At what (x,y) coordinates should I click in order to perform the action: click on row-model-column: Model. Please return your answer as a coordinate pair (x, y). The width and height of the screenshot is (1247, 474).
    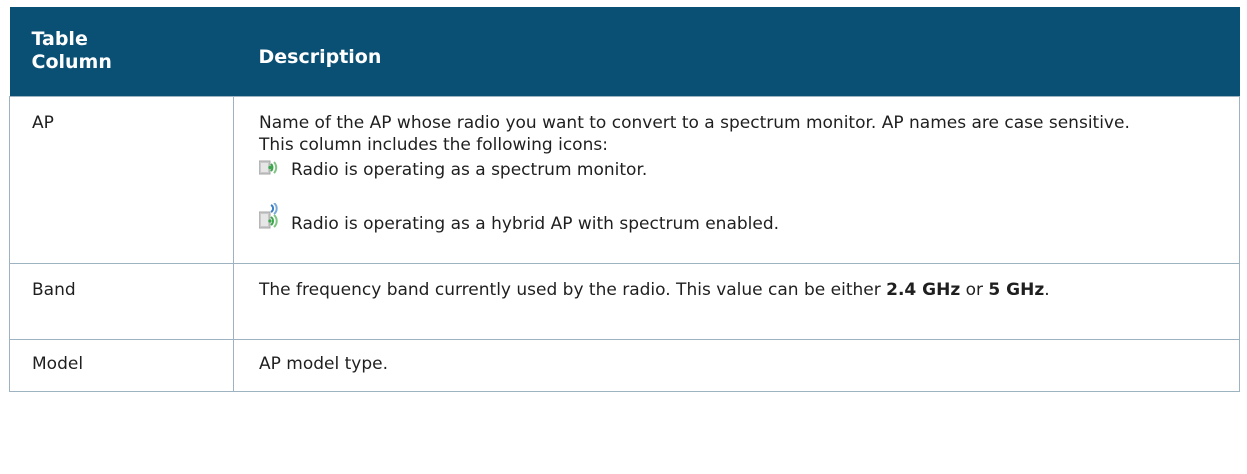
    Looking at the image, I should click on (121, 365).